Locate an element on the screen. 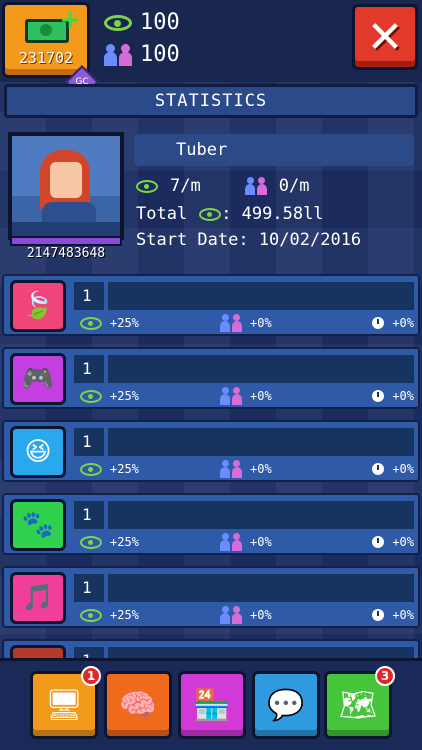  money-button: + 231702 is located at coordinates (46, 40).